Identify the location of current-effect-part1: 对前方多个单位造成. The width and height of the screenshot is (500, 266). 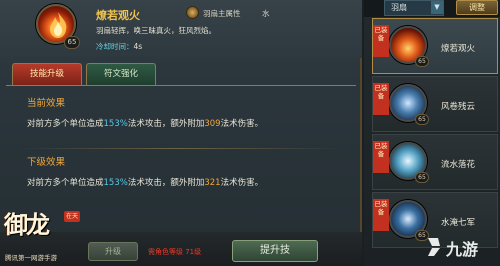
(65, 124).